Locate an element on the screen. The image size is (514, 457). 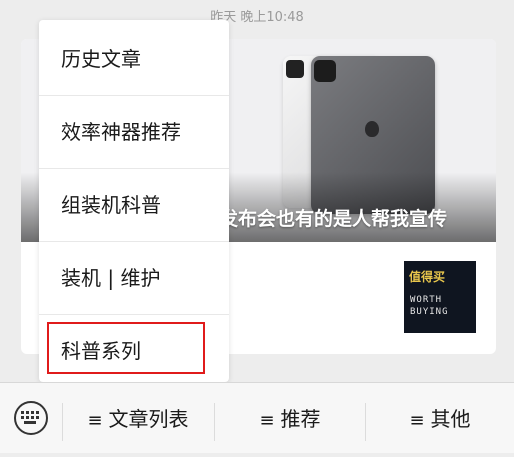
menu-item-history: 历史文章 is located at coordinates (134, 59).